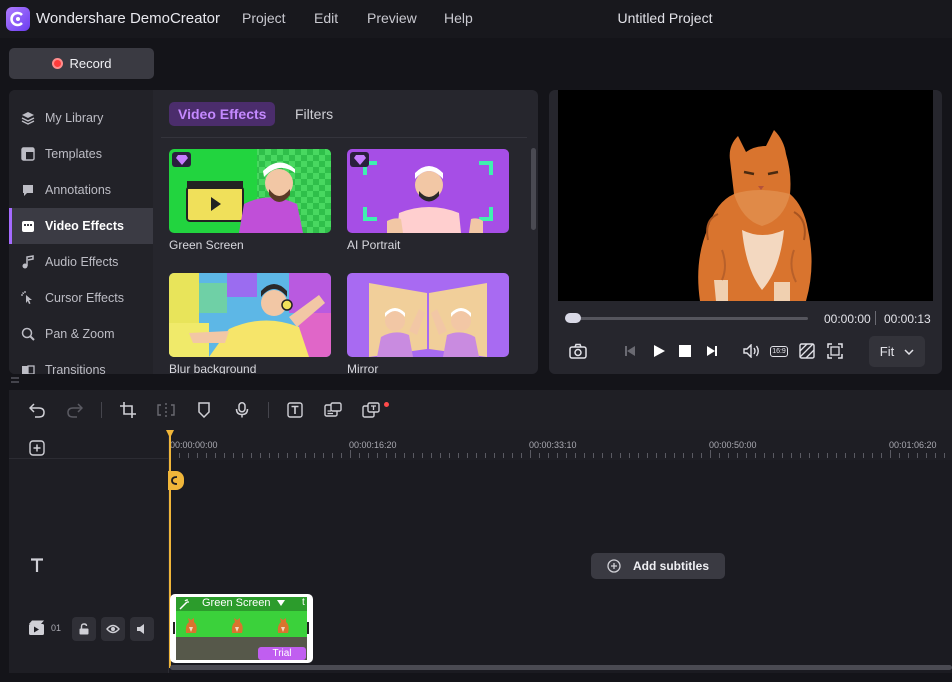  What do you see at coordinates (712, 351) in the screenshot?
I see `next-frame-icon` at bounding box center [712, 351].